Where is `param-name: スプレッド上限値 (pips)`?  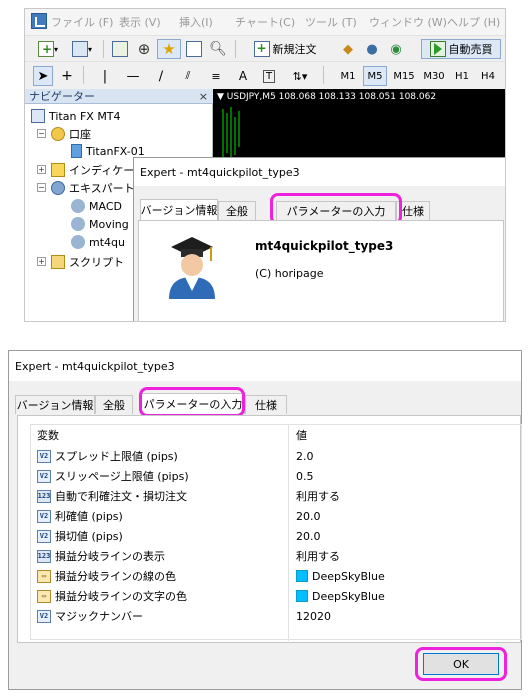
param-name: スプレッド上限値 (pips) is located at coordinates (116, 456).